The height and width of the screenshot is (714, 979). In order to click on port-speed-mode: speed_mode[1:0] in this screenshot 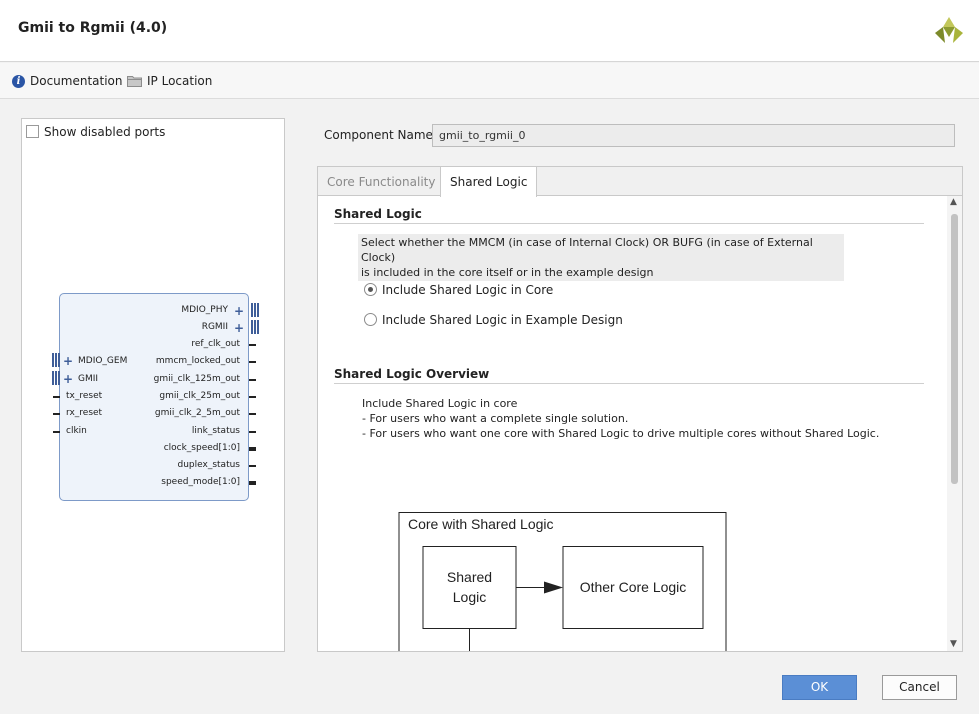, I will do `click(200, 482)`.